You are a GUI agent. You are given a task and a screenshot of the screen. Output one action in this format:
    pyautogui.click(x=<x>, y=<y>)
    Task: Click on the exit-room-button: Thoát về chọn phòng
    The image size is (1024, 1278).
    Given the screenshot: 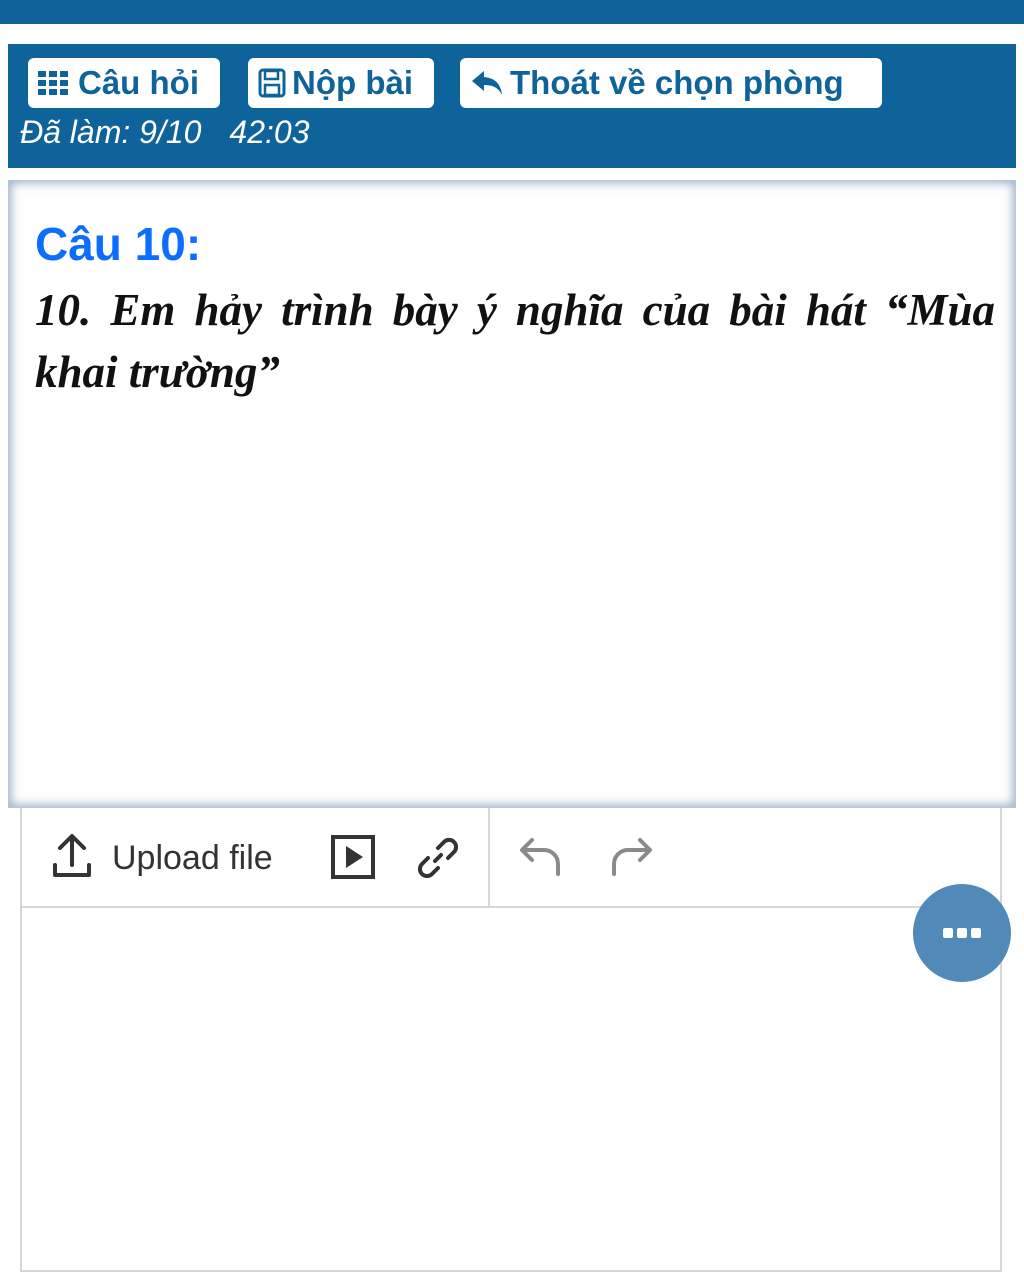 What is the action you would take?
    pyautogui.click(x=671, y=83)
    